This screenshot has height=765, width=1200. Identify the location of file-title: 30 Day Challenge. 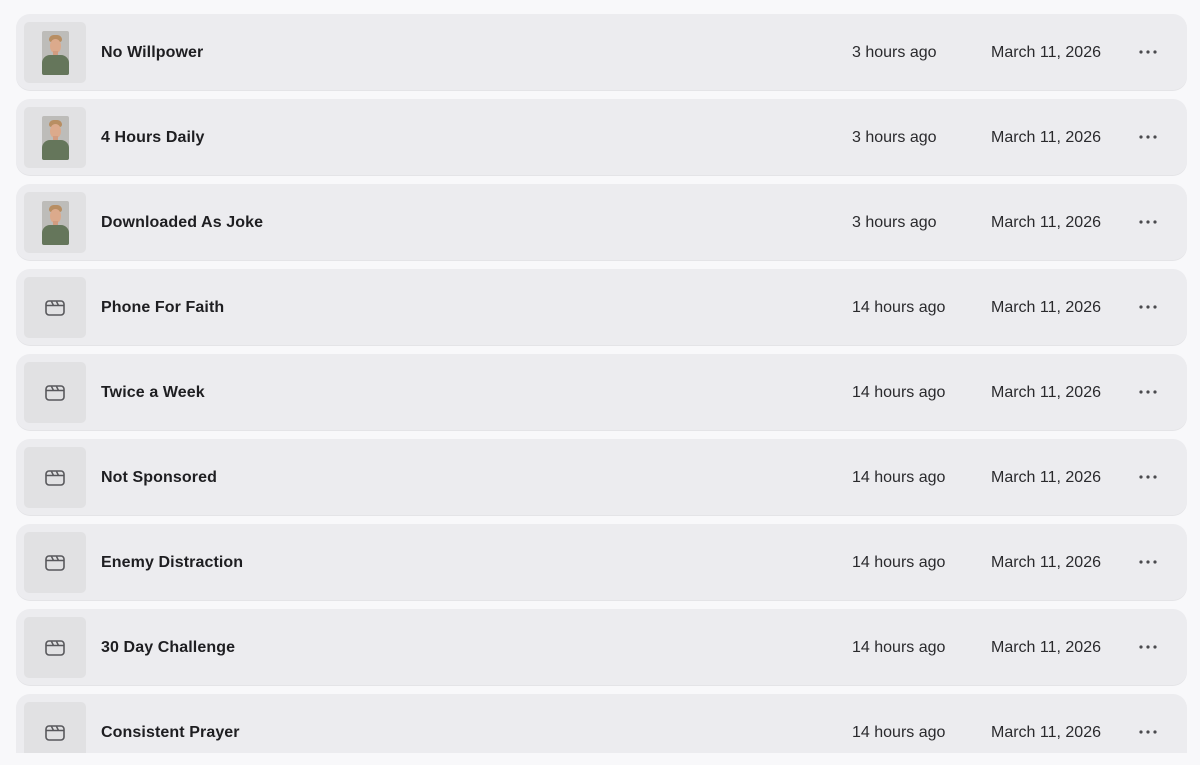
(168, 647).